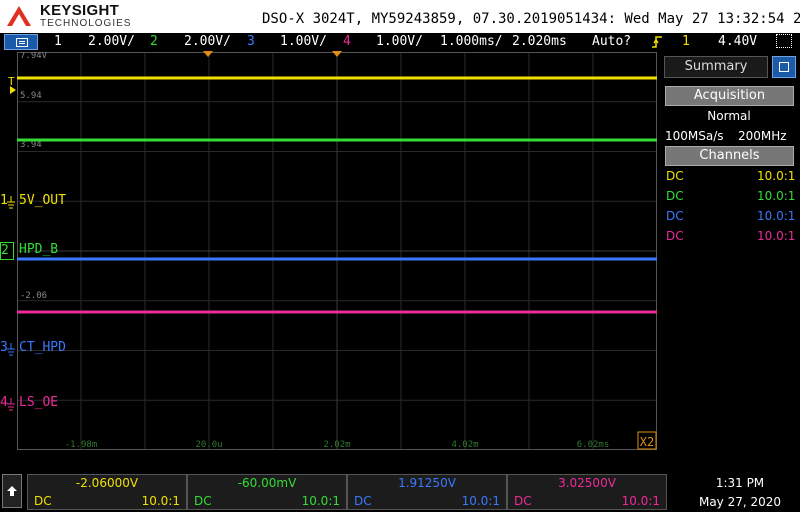 This screenshot has width=800, height=512. Describe the element at coordinates (593, 445) in the screenshot. I see `time-tick-label: 6.02ms` at that location.